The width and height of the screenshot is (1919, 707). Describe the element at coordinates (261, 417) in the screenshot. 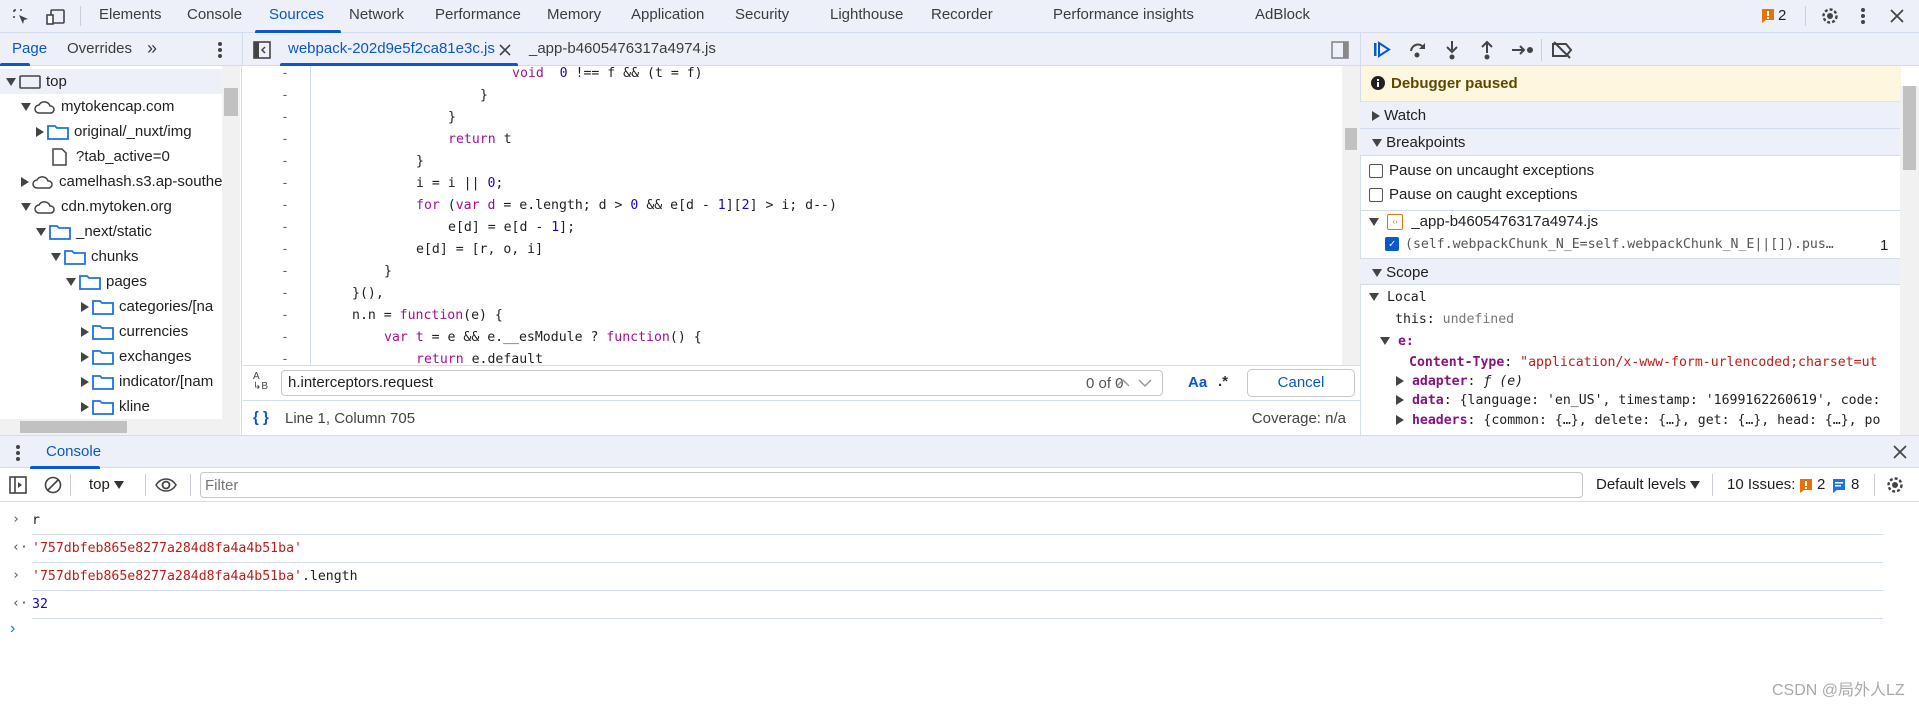

I see `pretty-print-icon: { }` at that location.